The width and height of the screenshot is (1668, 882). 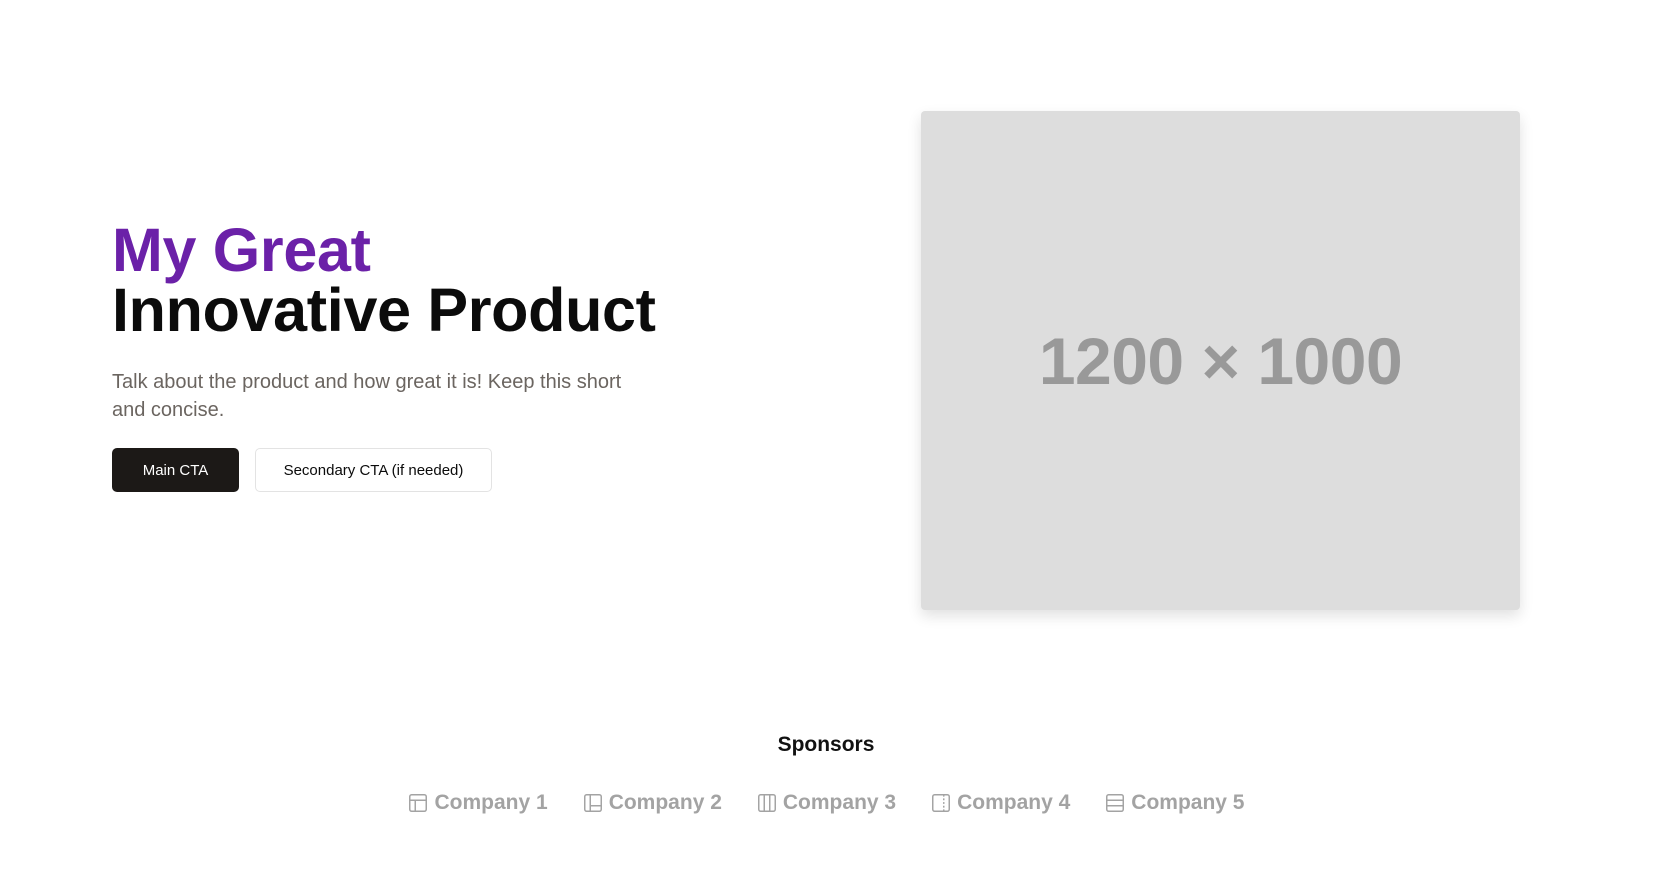 I want to click on secondary-cta-button: Secondary CTA (if needed), so click(x=373, y=470).